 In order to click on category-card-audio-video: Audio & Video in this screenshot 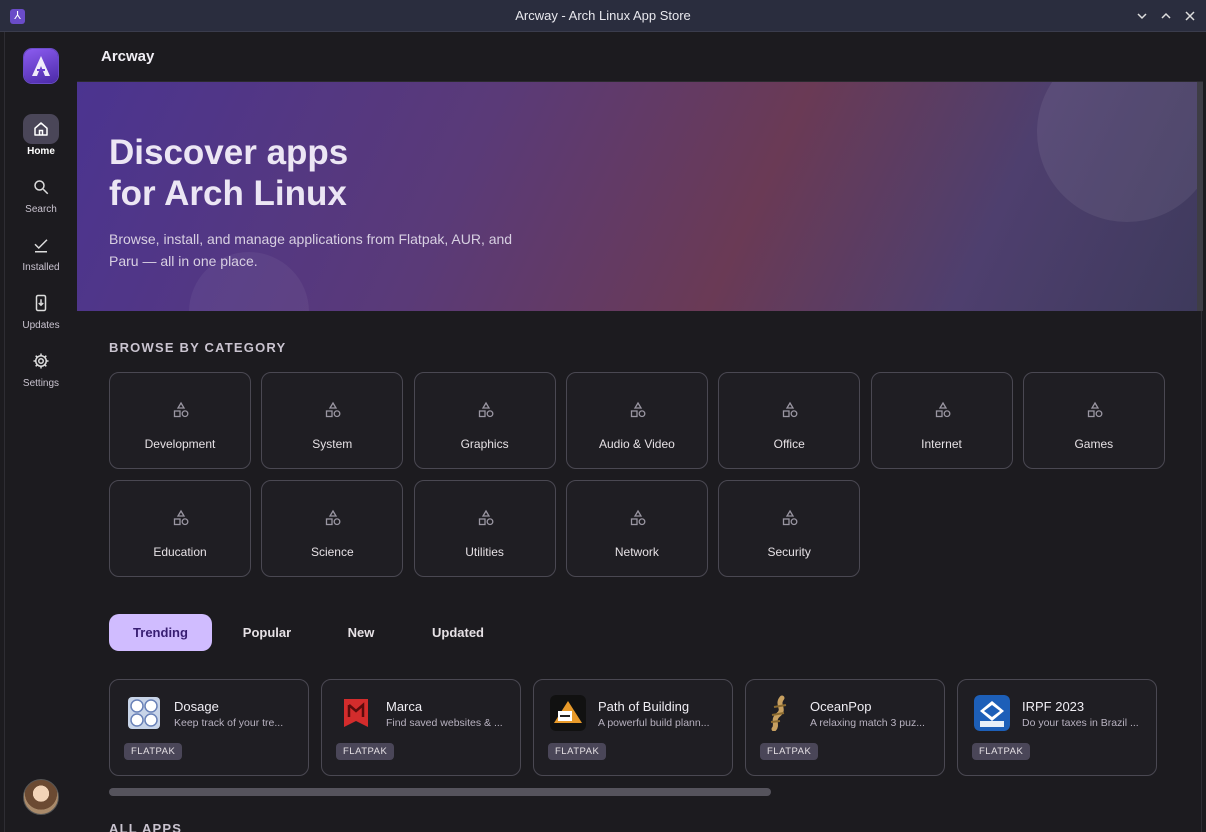, I will do `click(636, 420)`.